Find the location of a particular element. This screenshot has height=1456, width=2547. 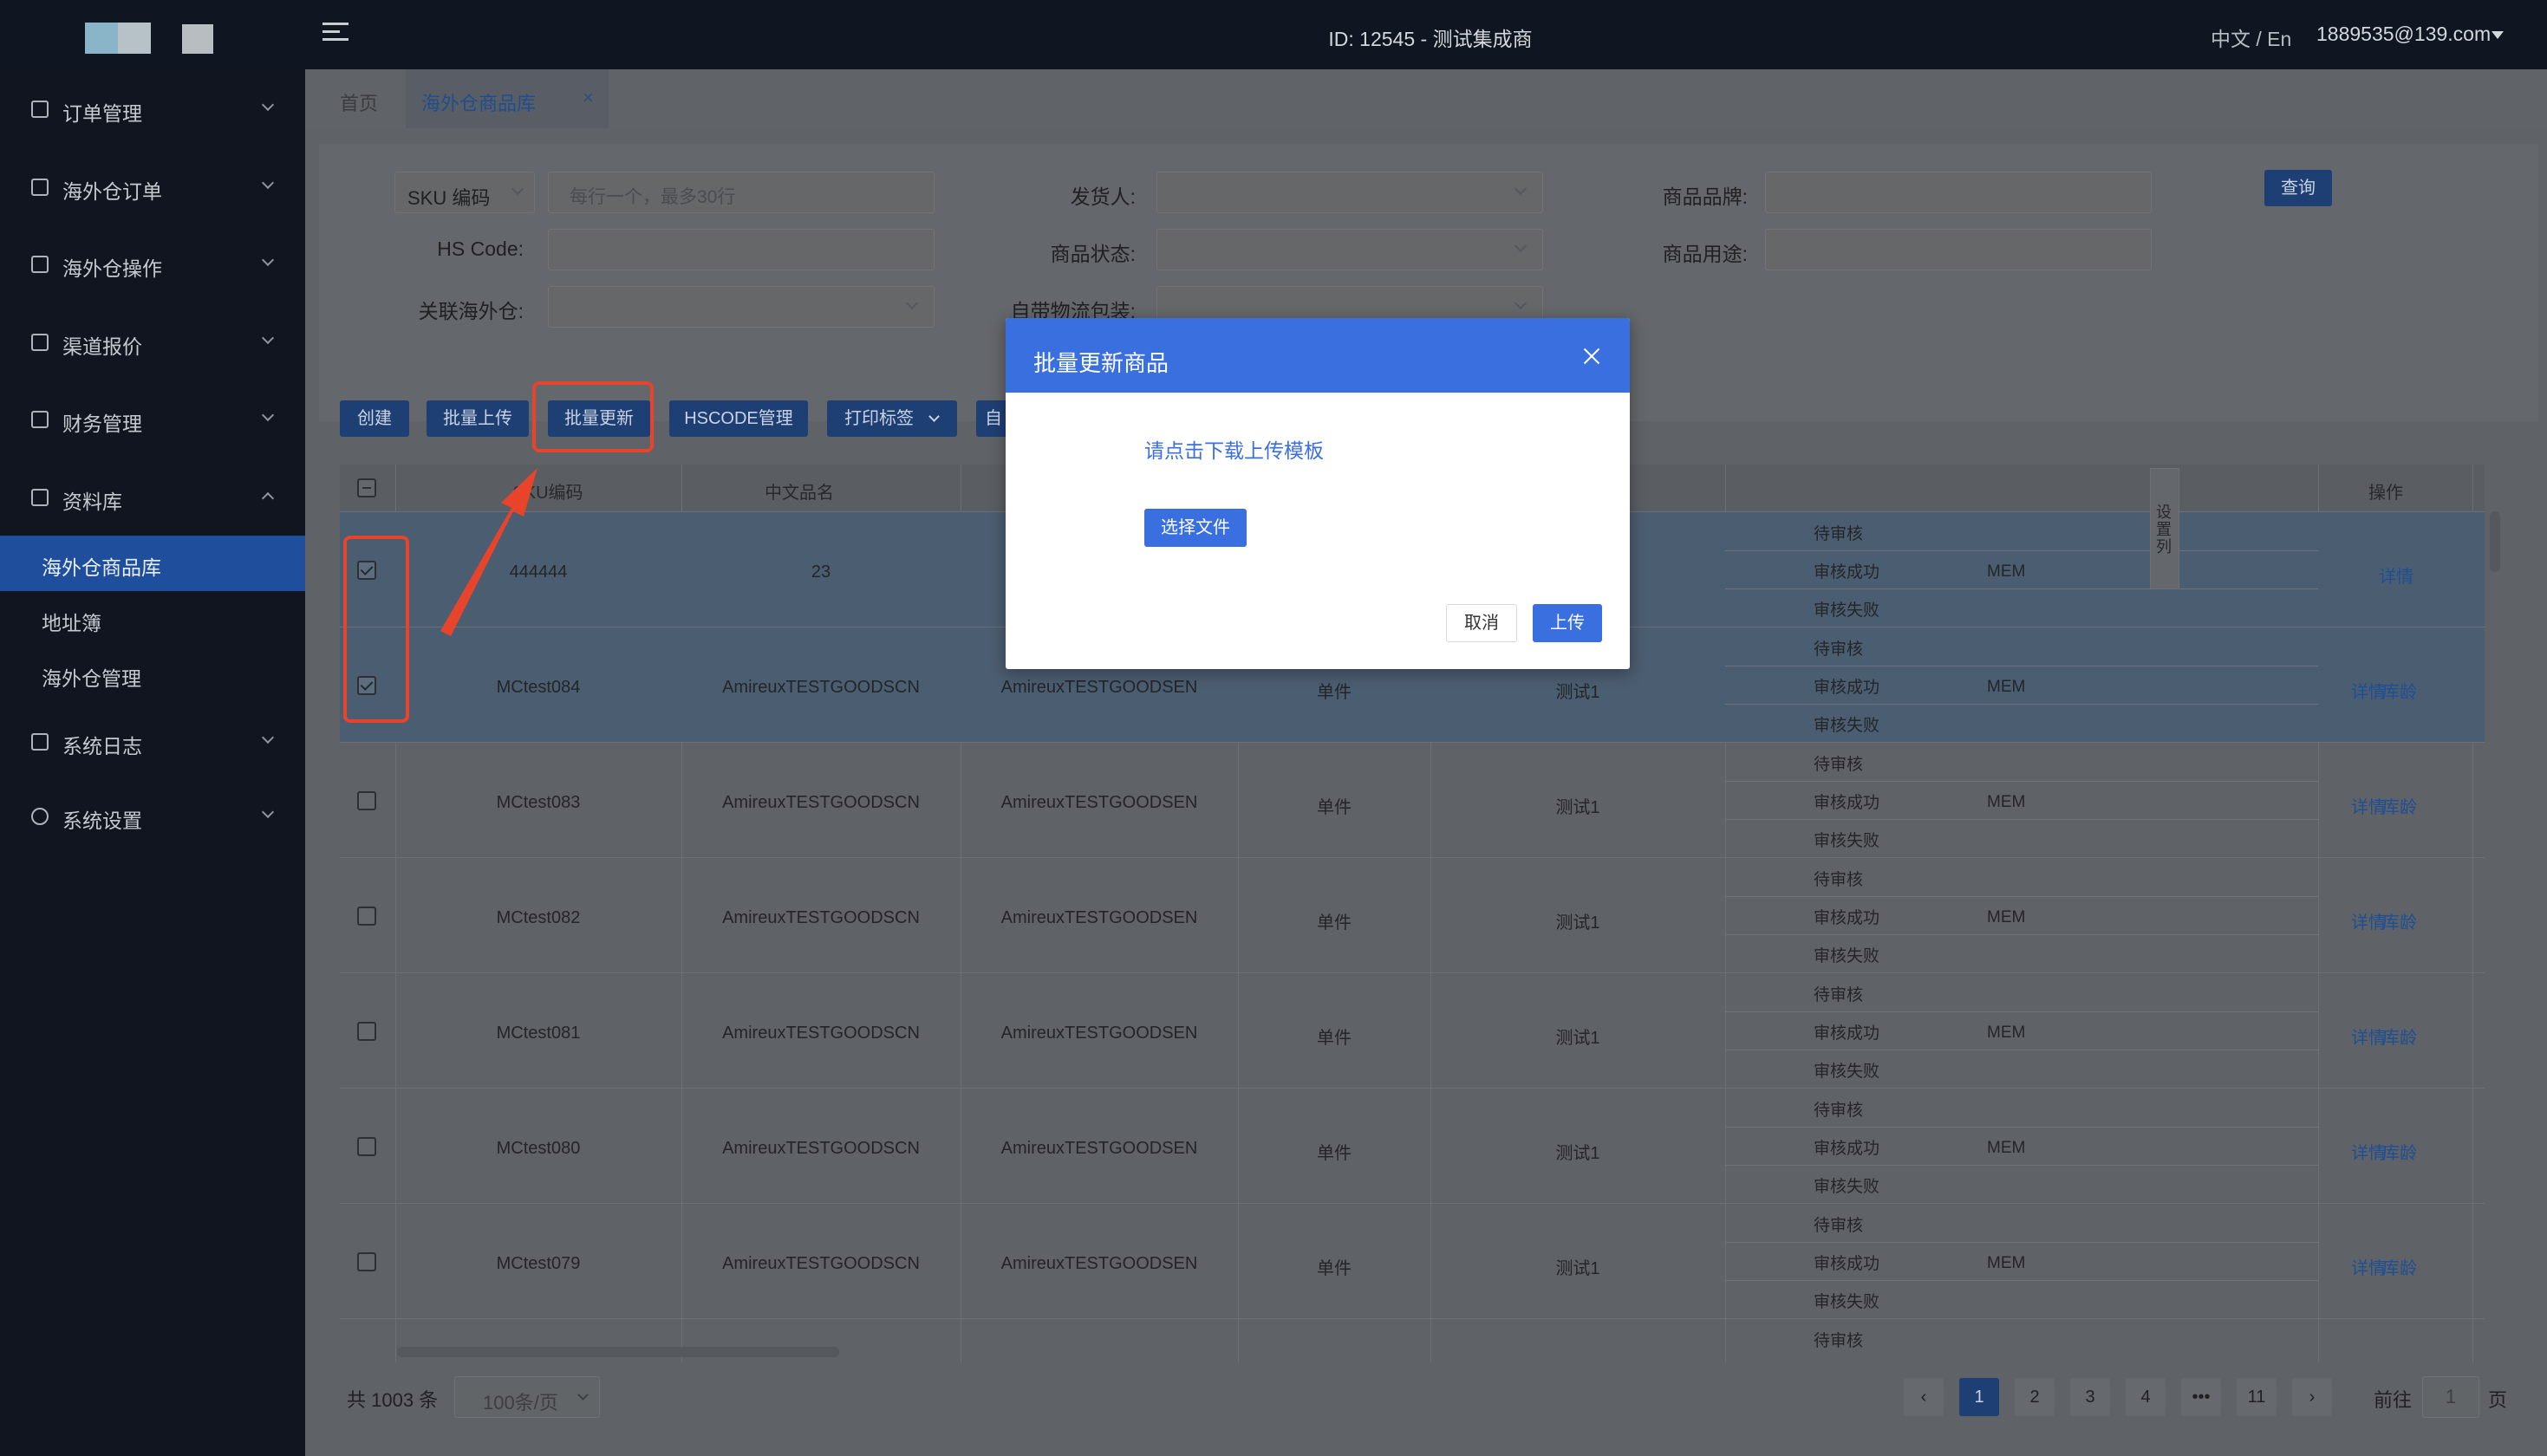

sidebar-item-finance: 财务管理 is located at coordinates (152, 419).